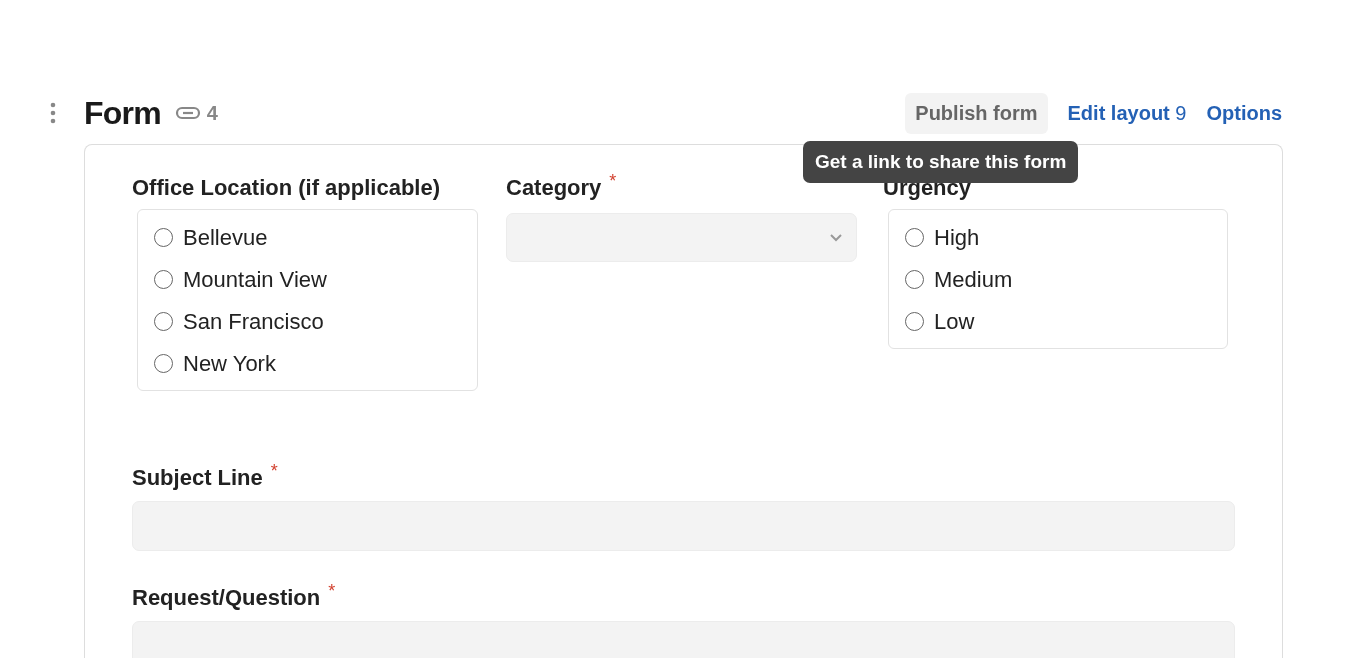 The width and height of the screenshot is (1368, 658). Describe the element at coordinates (1127, 113) in the screenshot. I see `header-link: Edit layout 9` at that location.